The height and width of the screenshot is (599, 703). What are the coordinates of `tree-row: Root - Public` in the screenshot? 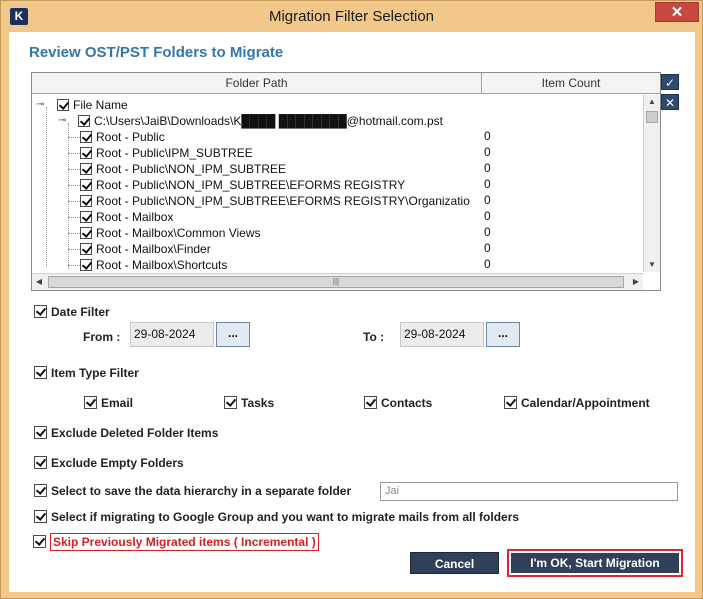 It's located at (116, 137).